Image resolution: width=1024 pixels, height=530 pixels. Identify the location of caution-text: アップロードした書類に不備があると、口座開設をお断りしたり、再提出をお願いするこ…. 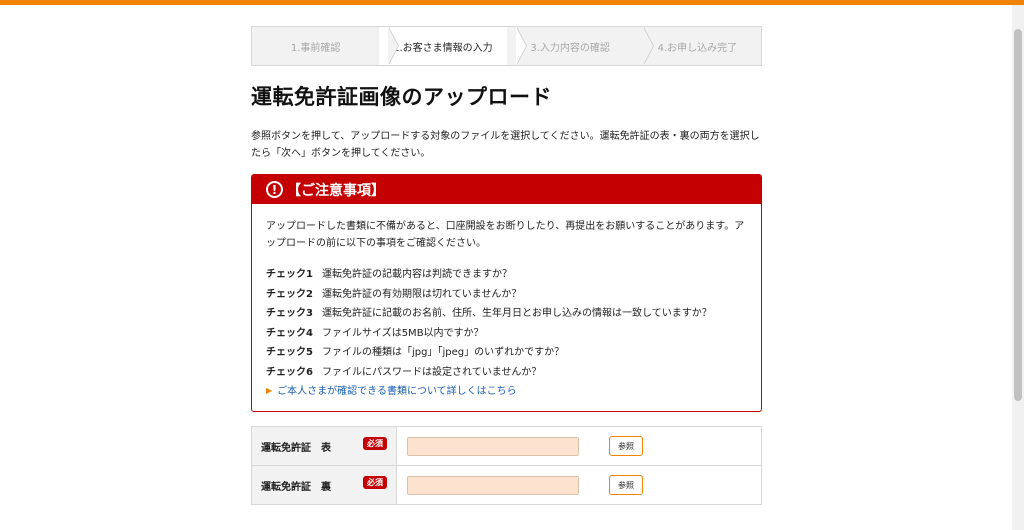
(505, 235).